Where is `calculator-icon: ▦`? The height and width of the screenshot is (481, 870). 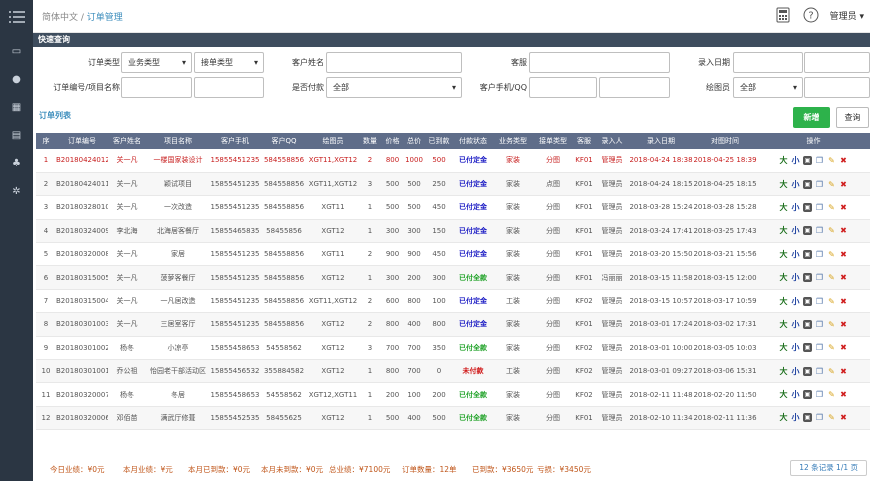 calculator-icon: ▦ is located at coordinates (16, 107).